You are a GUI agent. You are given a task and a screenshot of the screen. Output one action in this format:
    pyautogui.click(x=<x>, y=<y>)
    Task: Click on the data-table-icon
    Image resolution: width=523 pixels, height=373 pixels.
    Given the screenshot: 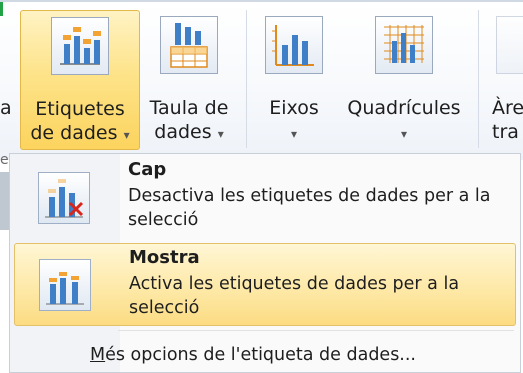 What is the action you would take?
    pyautogui.click(x=189, y=45)
    